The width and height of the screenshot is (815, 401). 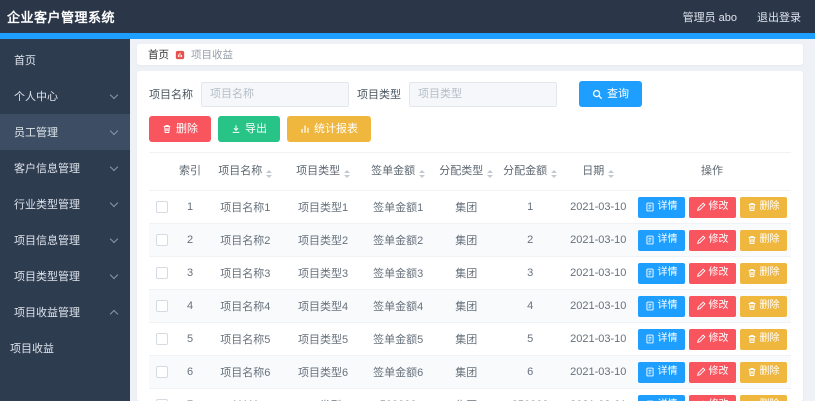 I want to click on export-button: 导出, so click(x=249, y=129).